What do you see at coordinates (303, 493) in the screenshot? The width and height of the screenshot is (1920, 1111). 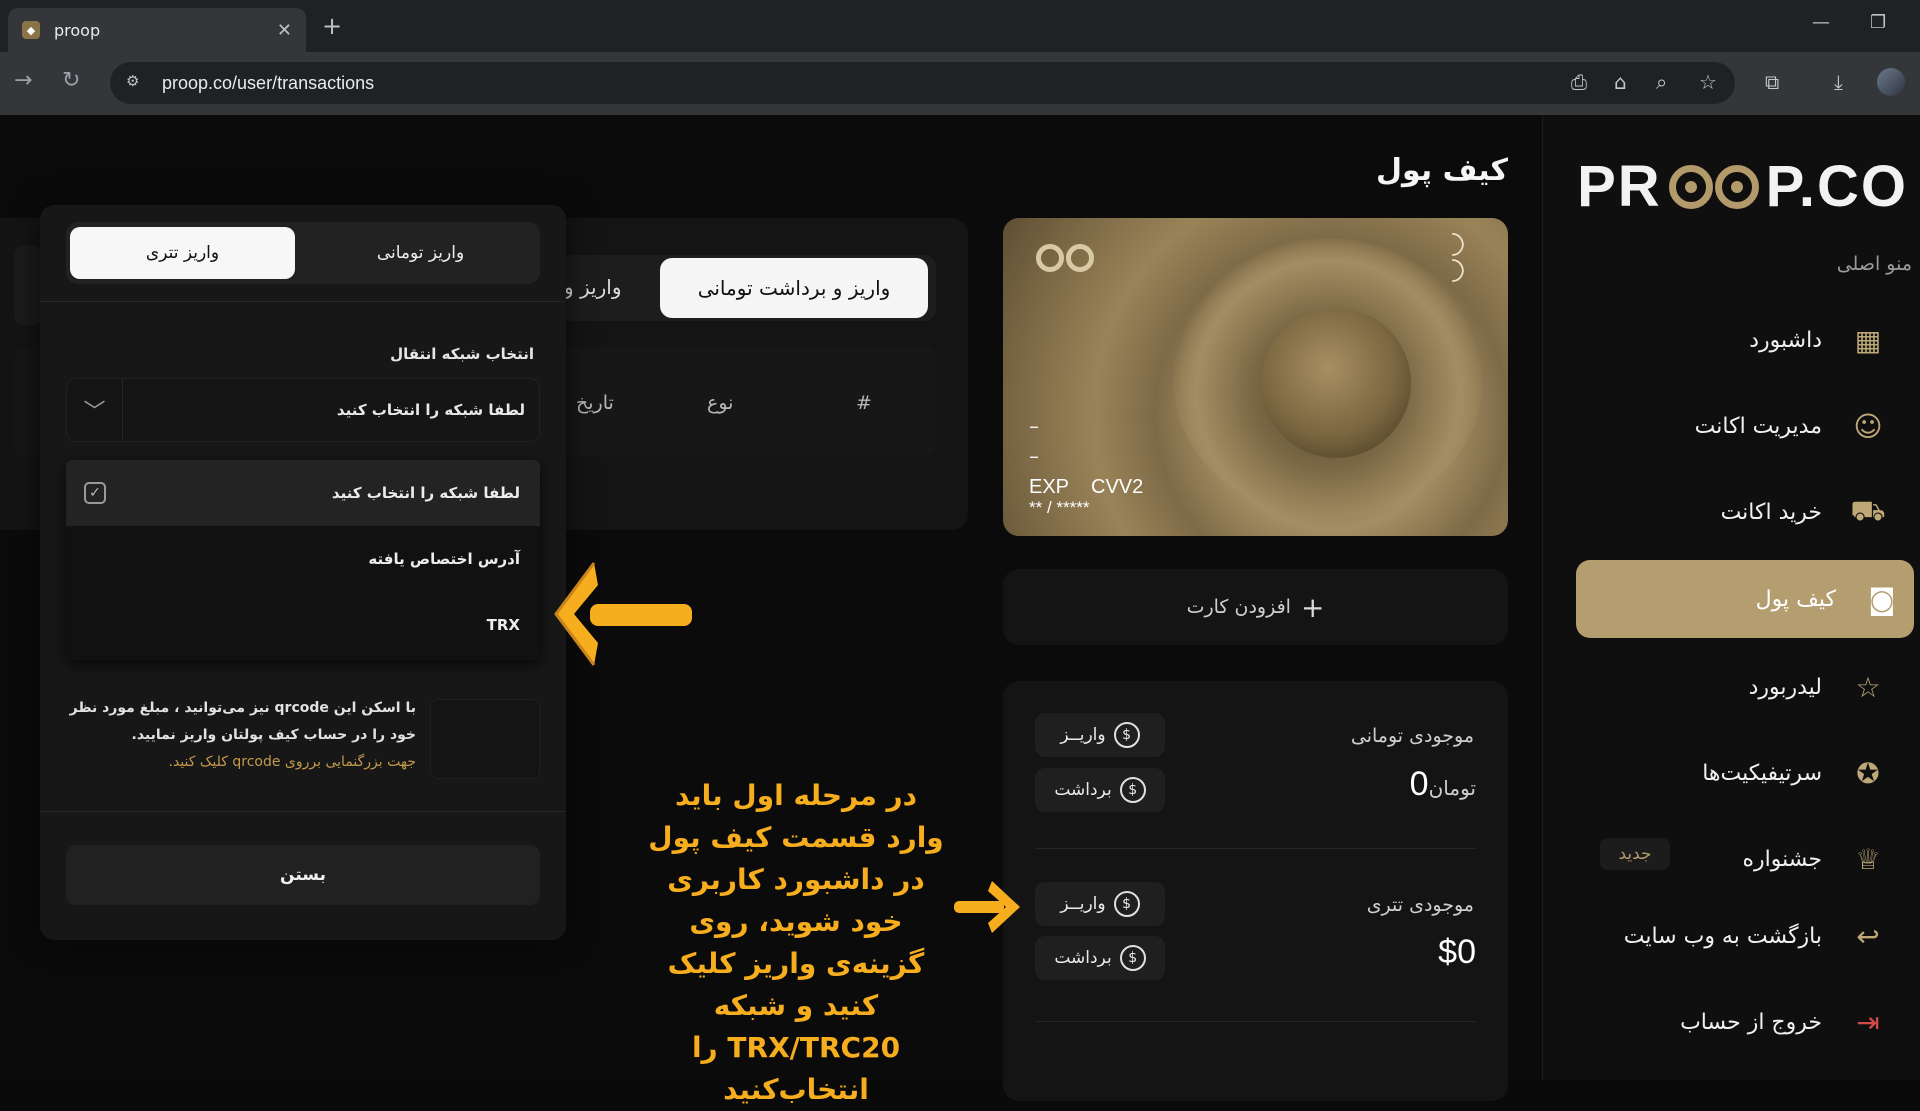 I see `network-option-placeholder: ✓ لطفا شبکه را انتخاب کنید` at bounding box center [303, 493].